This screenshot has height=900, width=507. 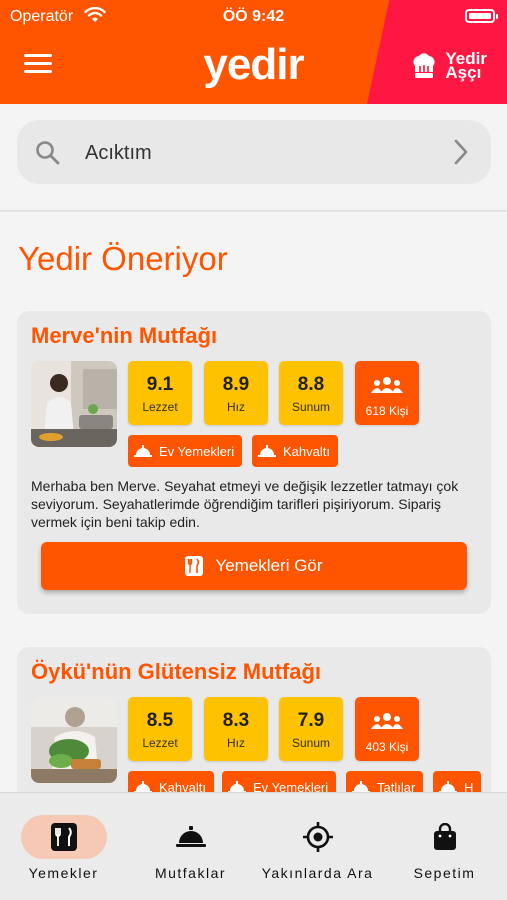 I want to click on chef-hat-icon, so click(x=424, y=65).